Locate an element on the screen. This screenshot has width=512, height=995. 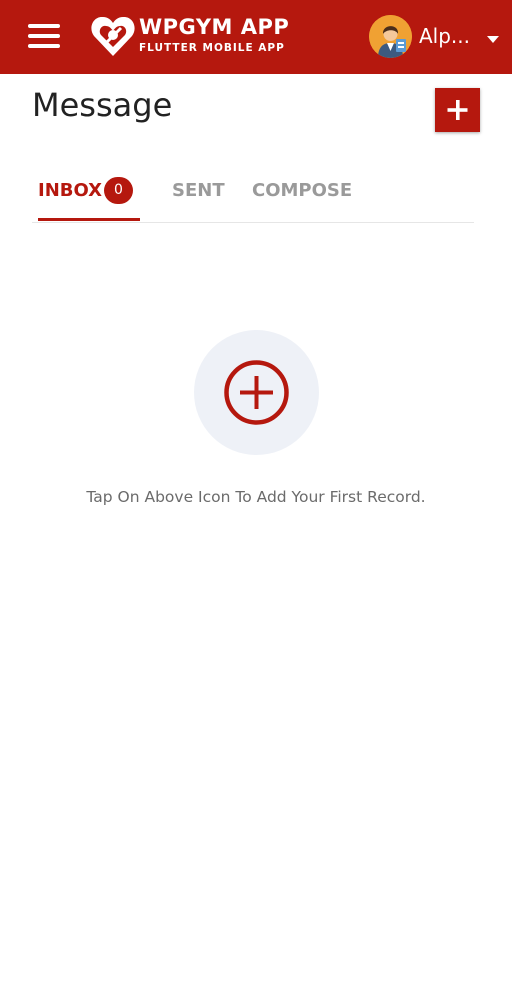
heart-logo-icon is located at coordinates (113, 36).